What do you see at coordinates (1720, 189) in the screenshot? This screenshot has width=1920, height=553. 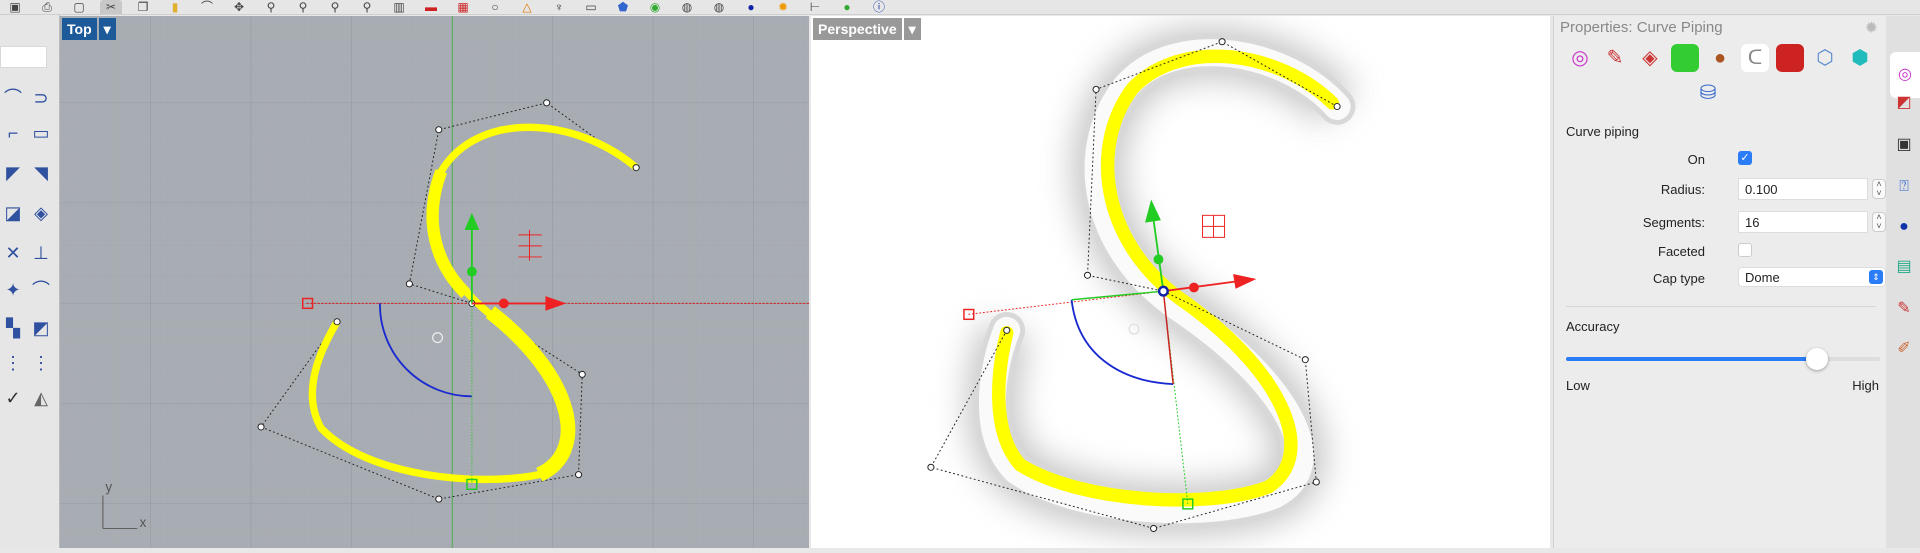 I see `radius-row: Radius: 0.100 ˄ ˅` at bounding box center [1720, 189].